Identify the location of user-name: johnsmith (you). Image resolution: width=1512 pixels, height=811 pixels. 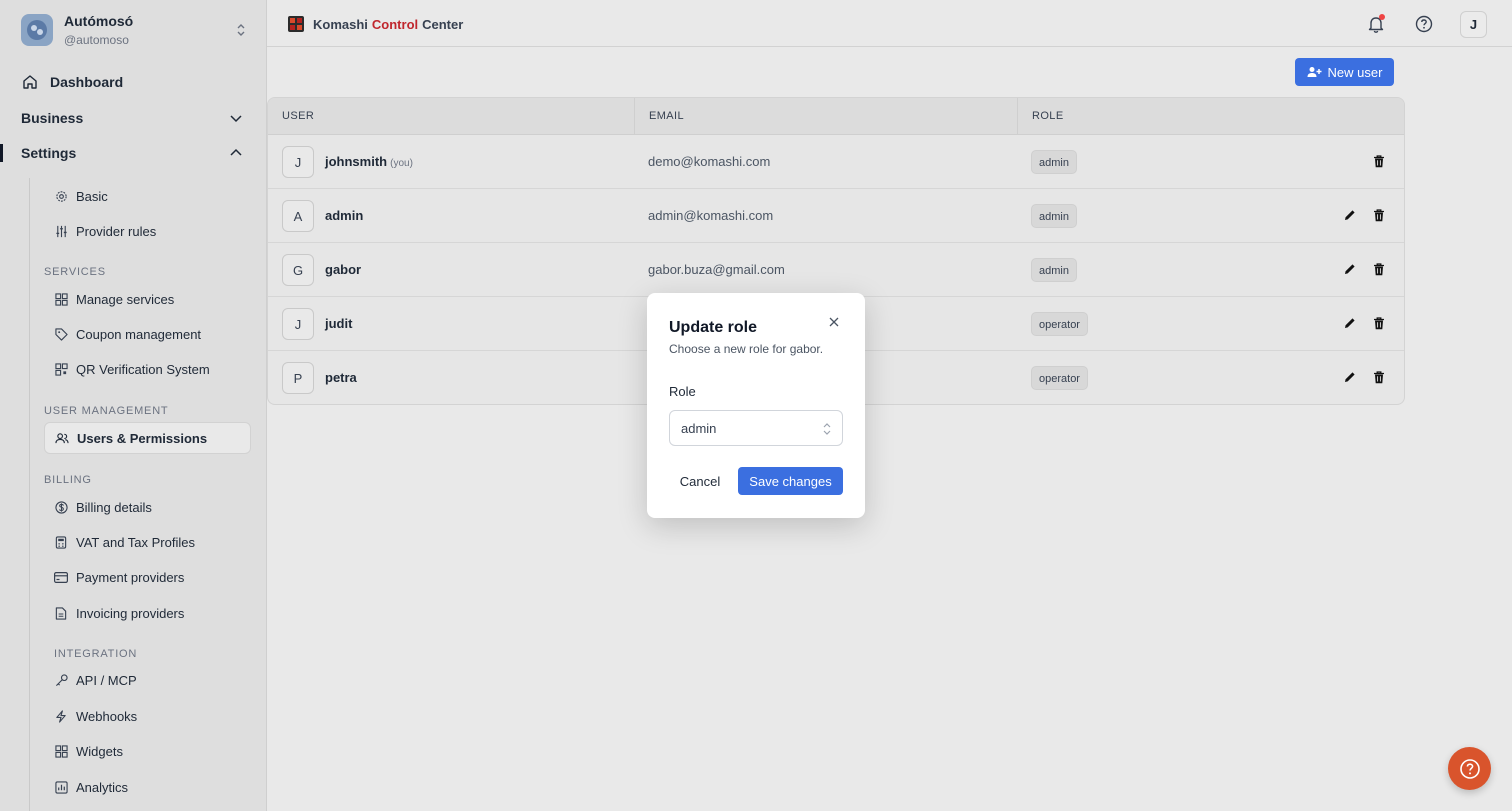
(369, 161).